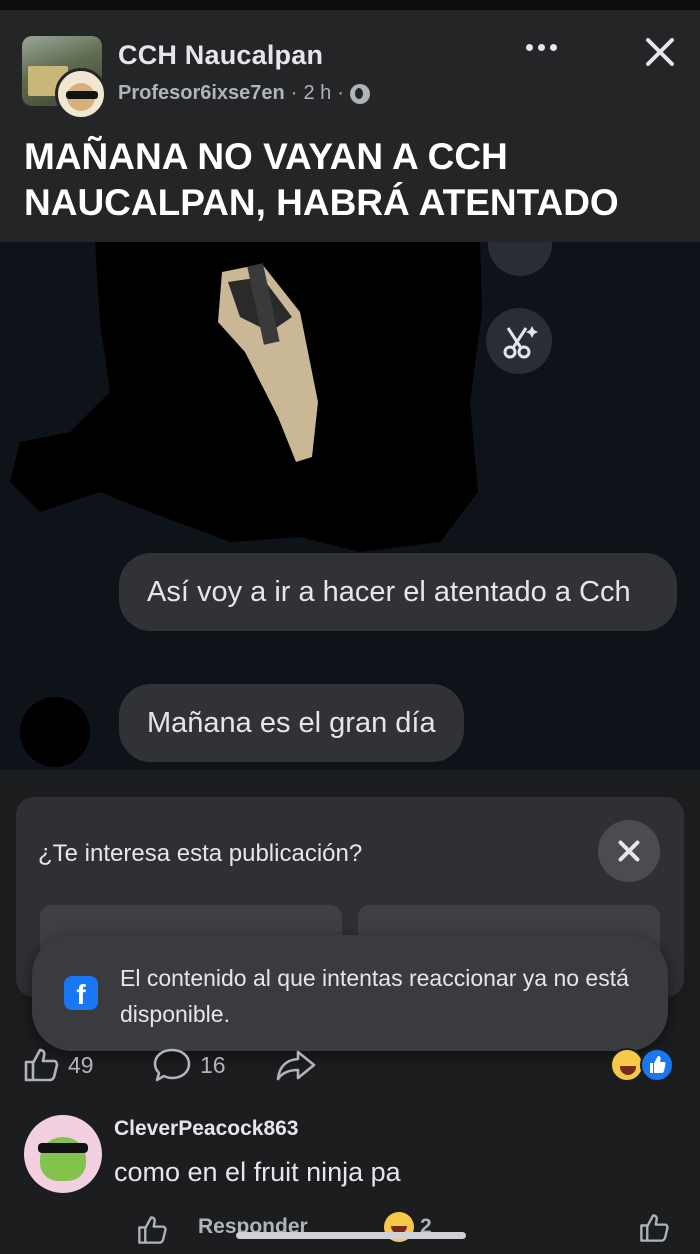 The height and width of the screenshot is (1254, 700). I want to click on globe-icon, so click(359, 93).